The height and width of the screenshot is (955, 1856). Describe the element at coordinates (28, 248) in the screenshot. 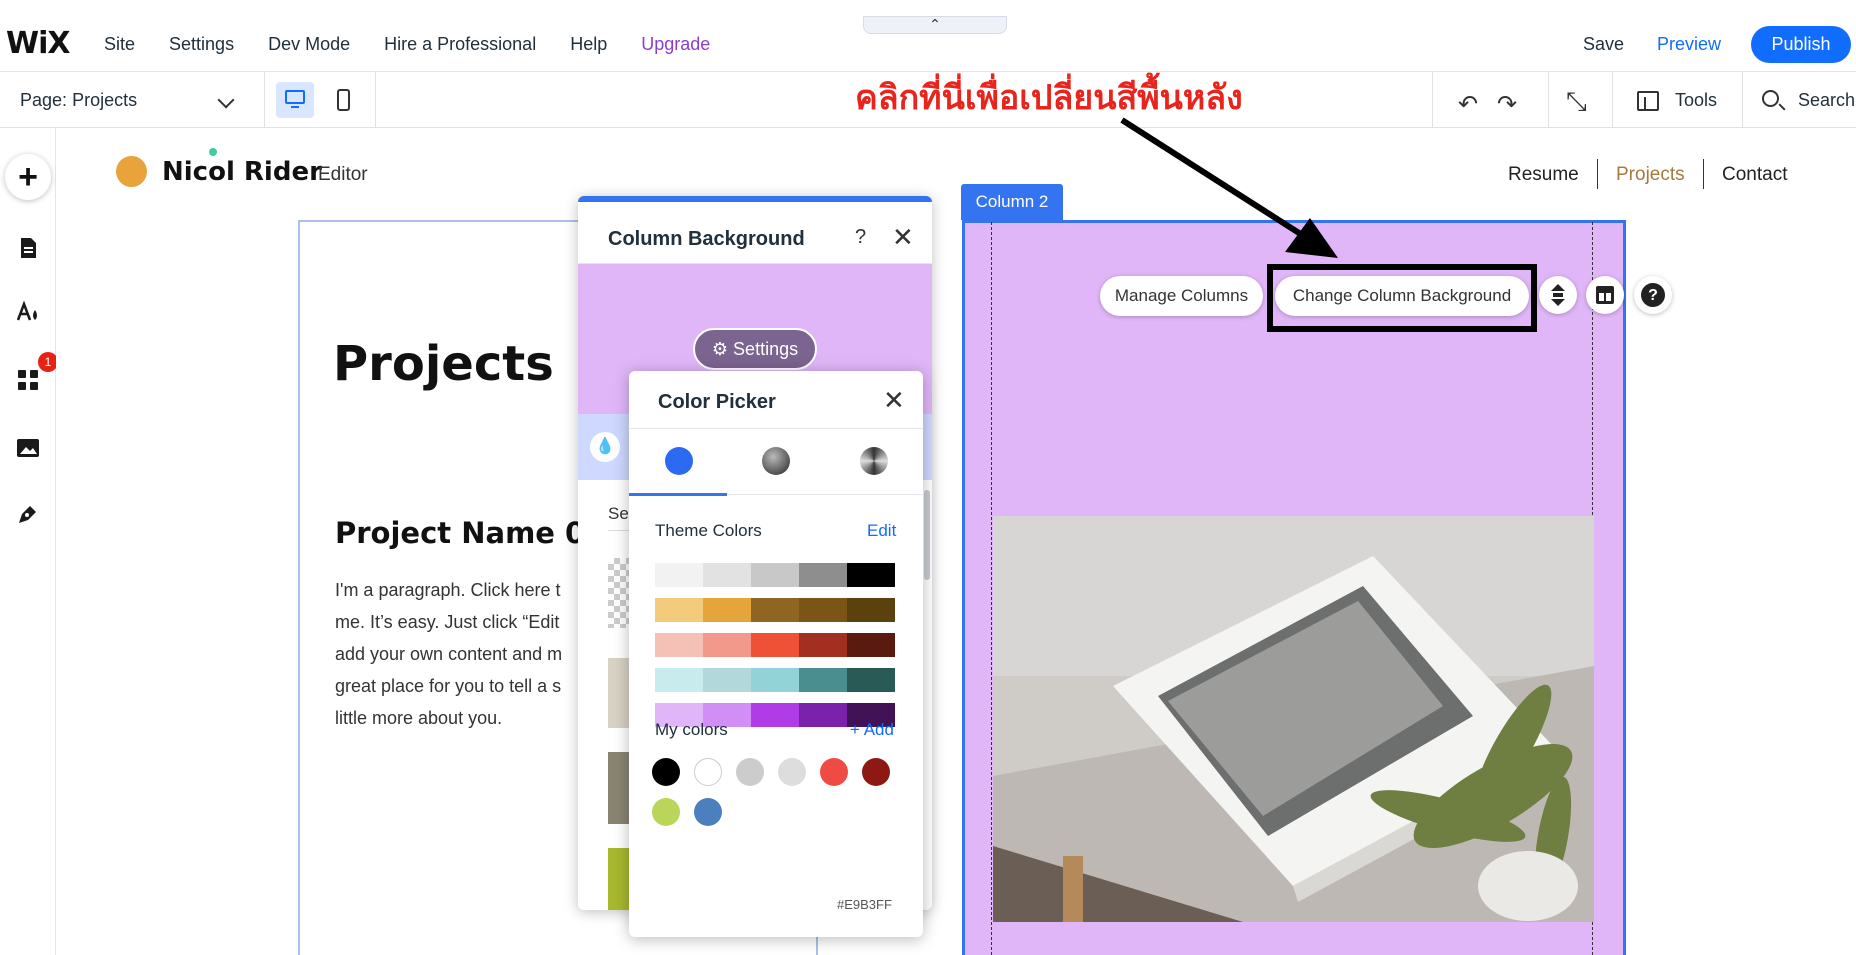

I see `pages-icon` at that location.